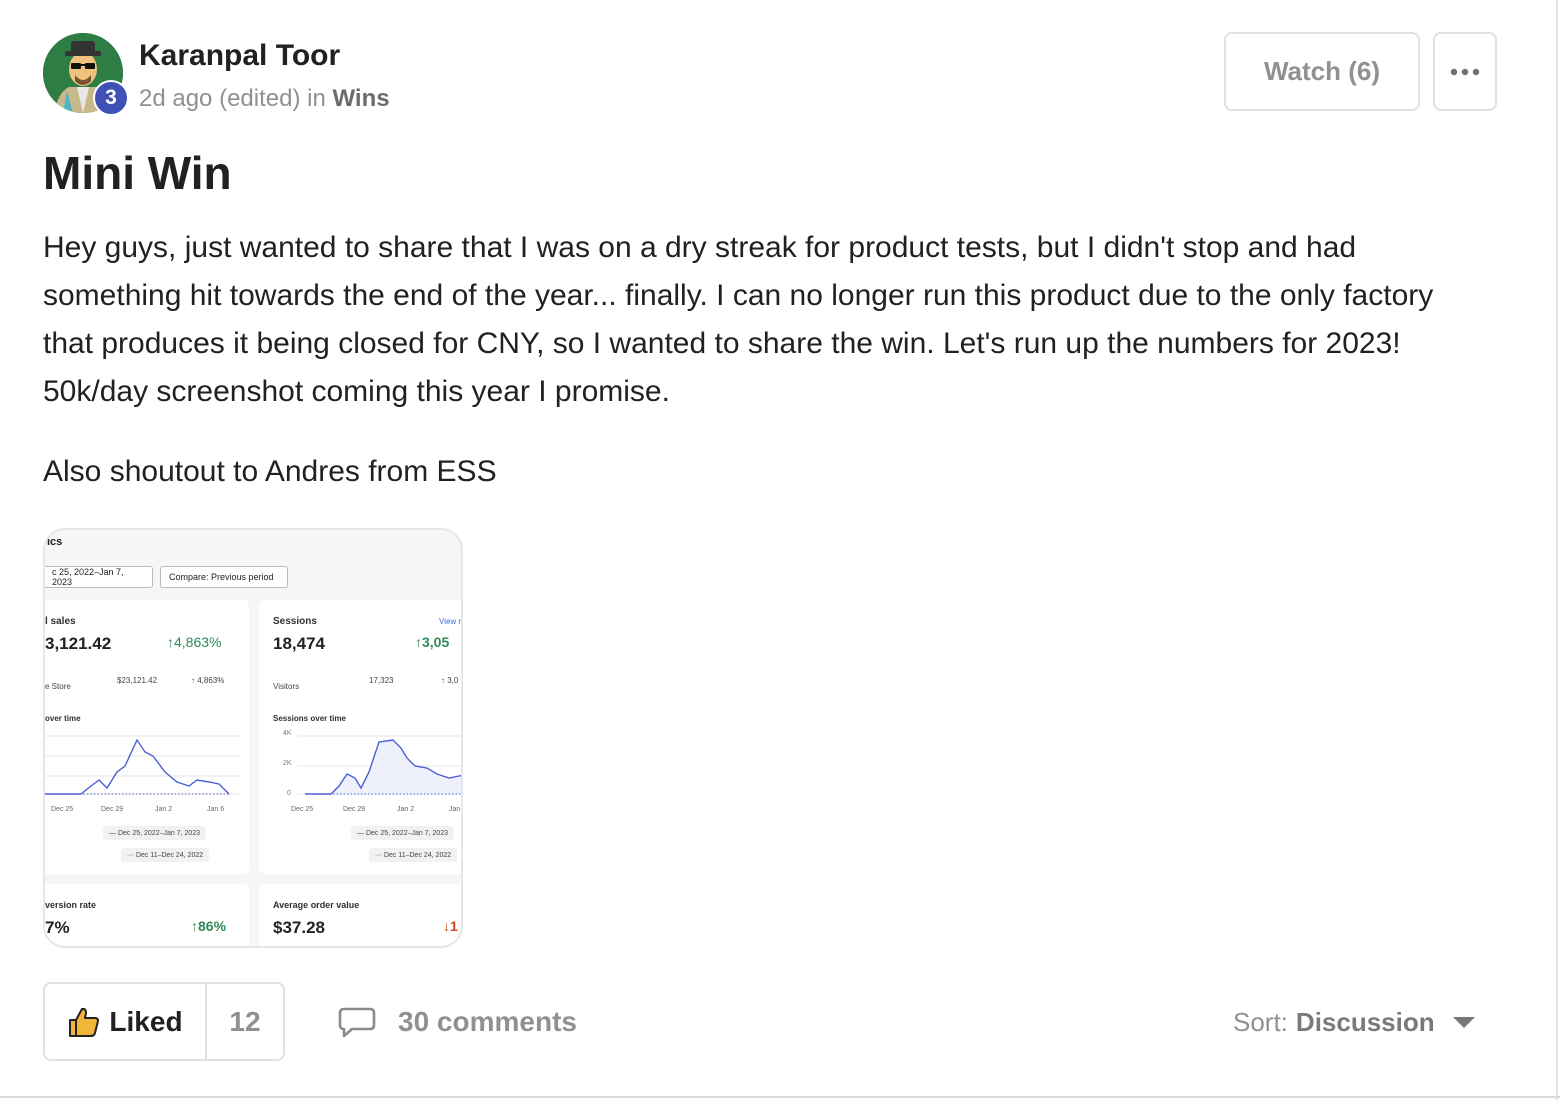  I want to click on post-title: Mini Win, so click(137, 173).